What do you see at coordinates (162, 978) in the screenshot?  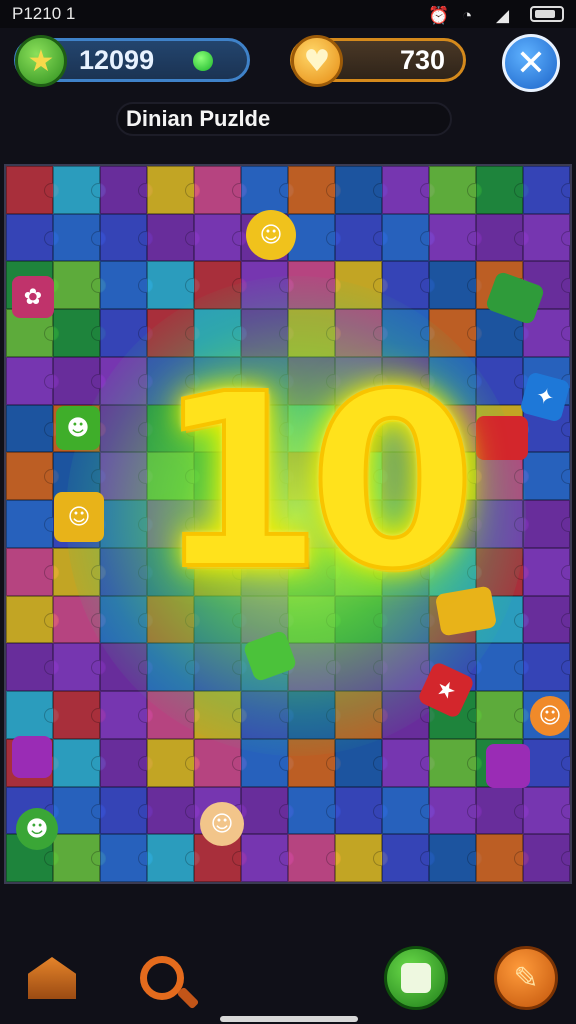 I see `hint-button` at bounding box center [162, 978].